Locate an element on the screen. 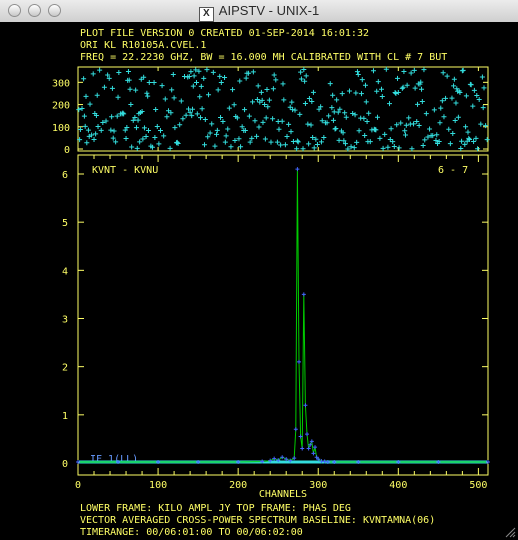  amp-x-tick-label: 400 is located at coordinates (398, 485).